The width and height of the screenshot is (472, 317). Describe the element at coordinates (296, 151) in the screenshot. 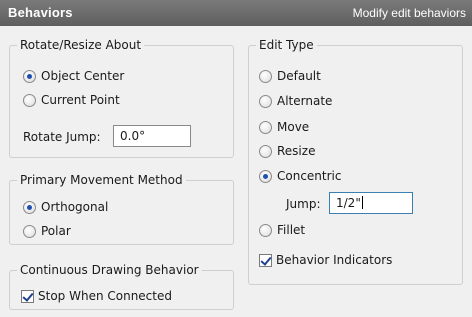

I see `radio-resize-label: Resize` at that location.